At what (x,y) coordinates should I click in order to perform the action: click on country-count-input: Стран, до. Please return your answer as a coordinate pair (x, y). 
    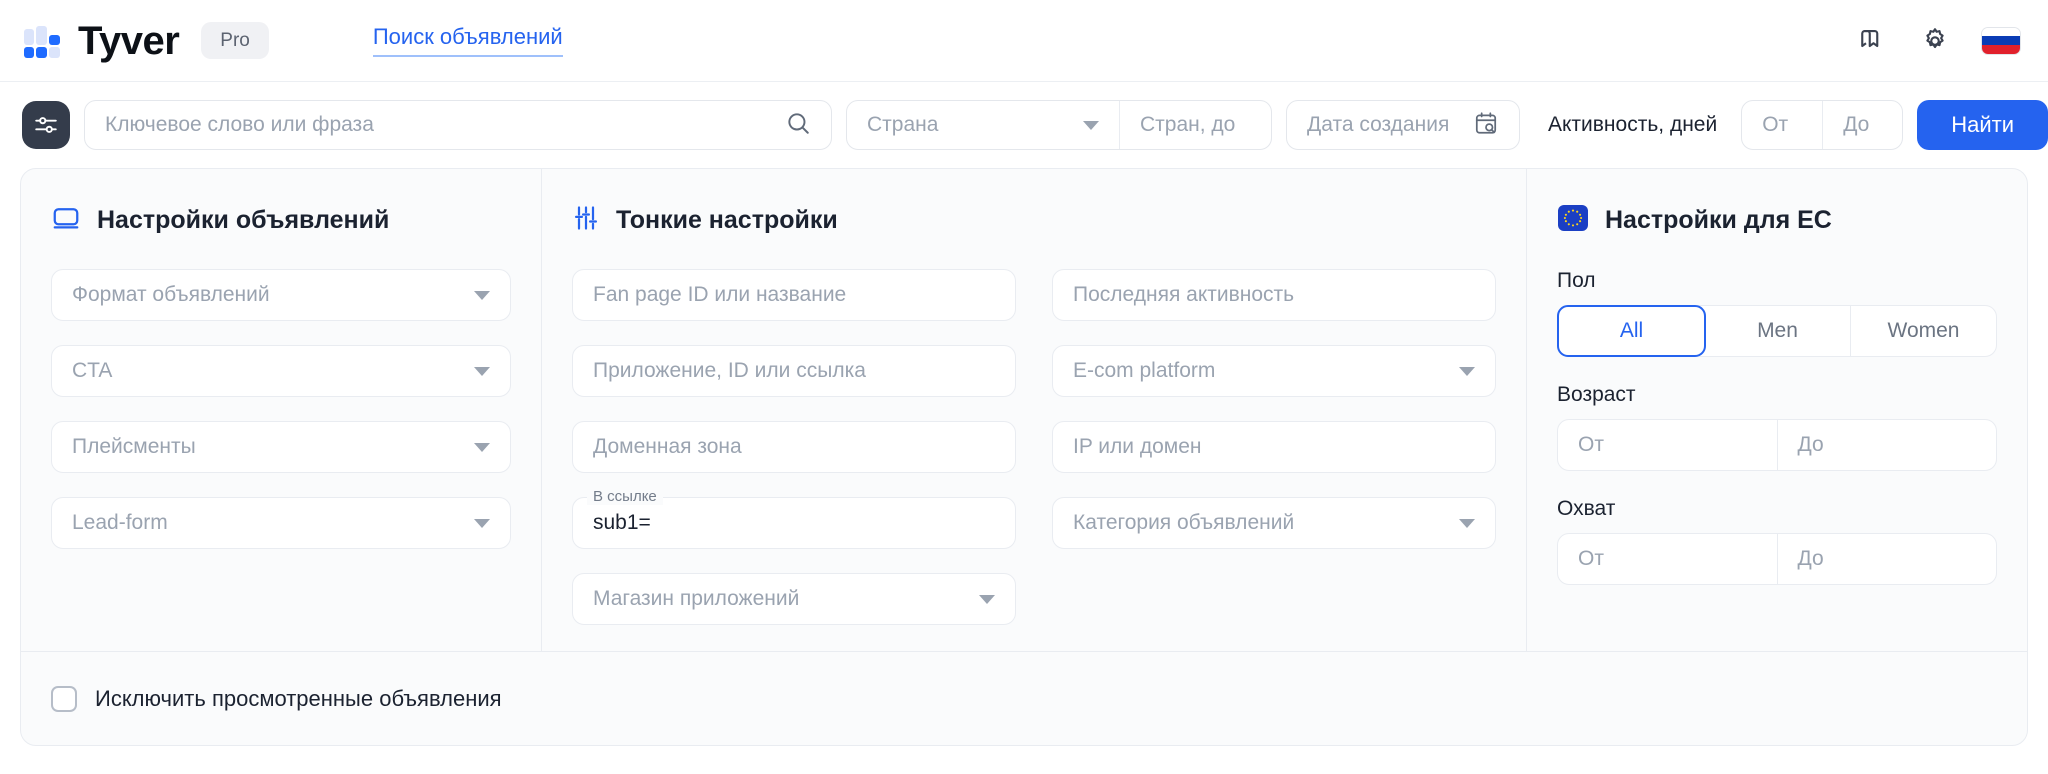
    Looking at the image, I should click on (1195, 125).